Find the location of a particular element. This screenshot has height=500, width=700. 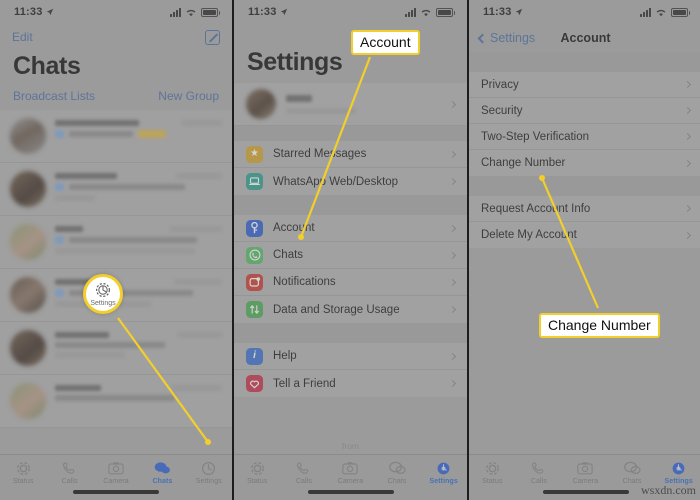

settings-group-3: i Help Tell a Friend is located at coordinates (350, 370).